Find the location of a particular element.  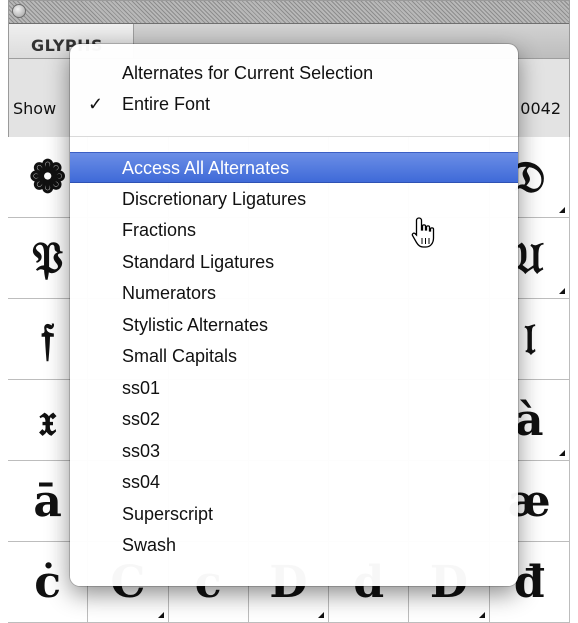

menu-item-ss03: ss03 is located at coordinates (294, 451).